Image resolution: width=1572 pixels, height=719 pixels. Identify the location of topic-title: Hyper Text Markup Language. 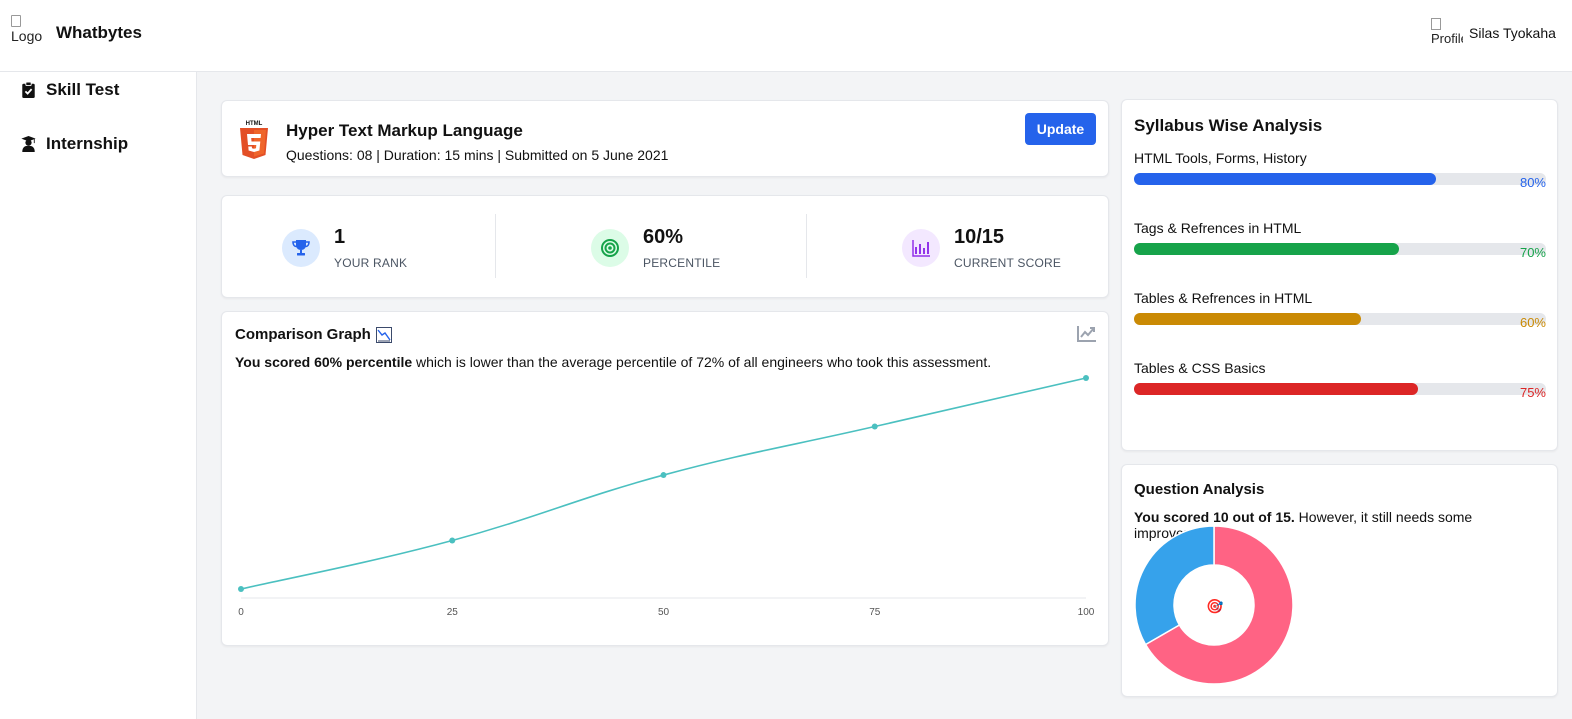
(404, 130).